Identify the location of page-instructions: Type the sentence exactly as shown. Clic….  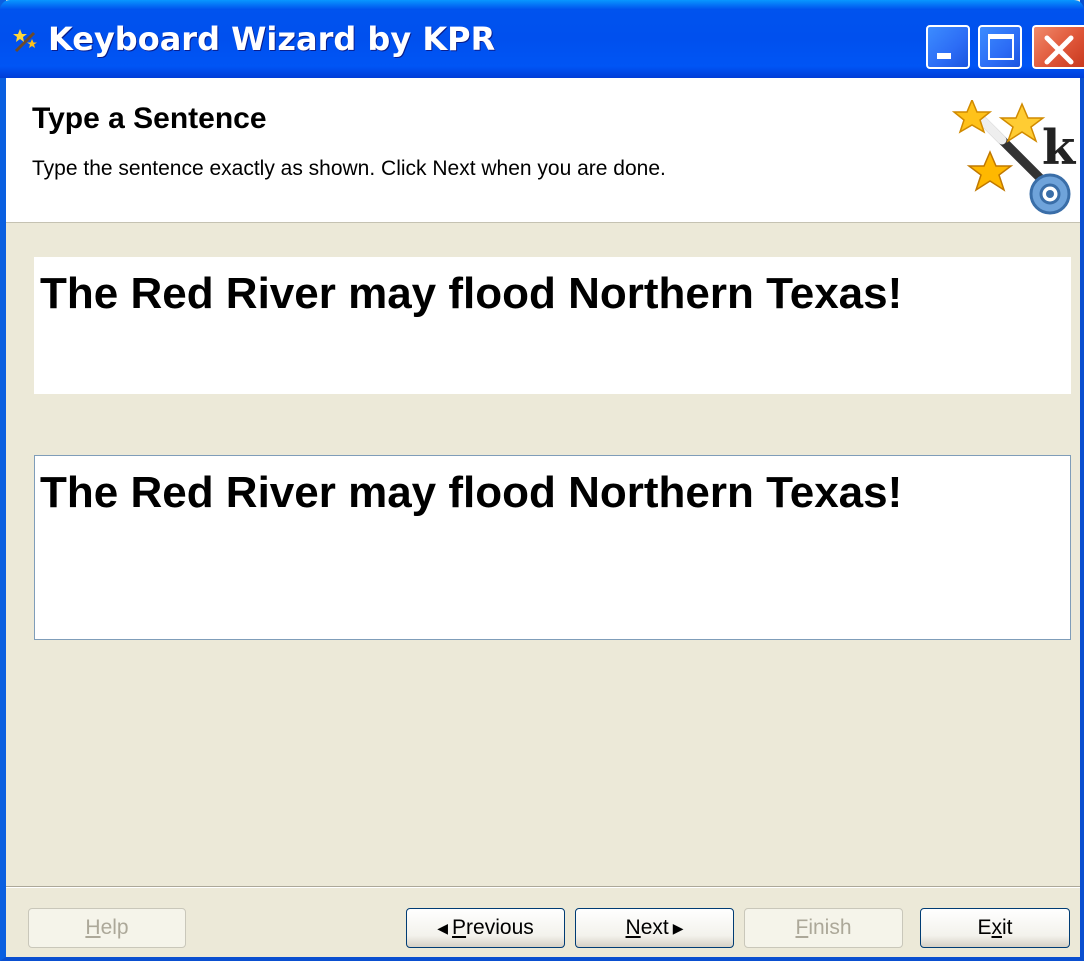
(349, 168).